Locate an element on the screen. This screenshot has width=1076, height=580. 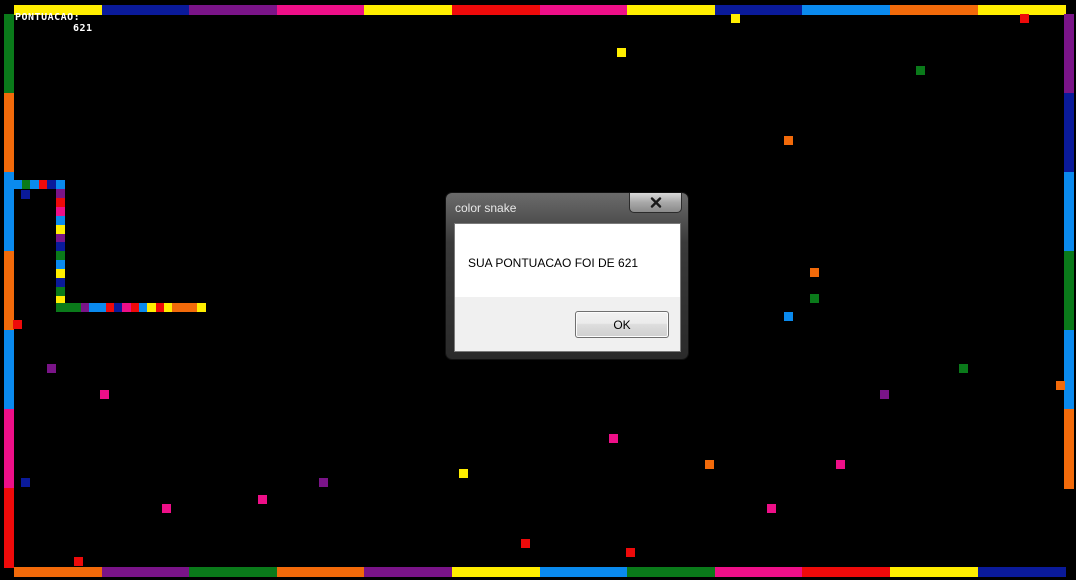
ok-button: OK is located at coordinates (622, 324).